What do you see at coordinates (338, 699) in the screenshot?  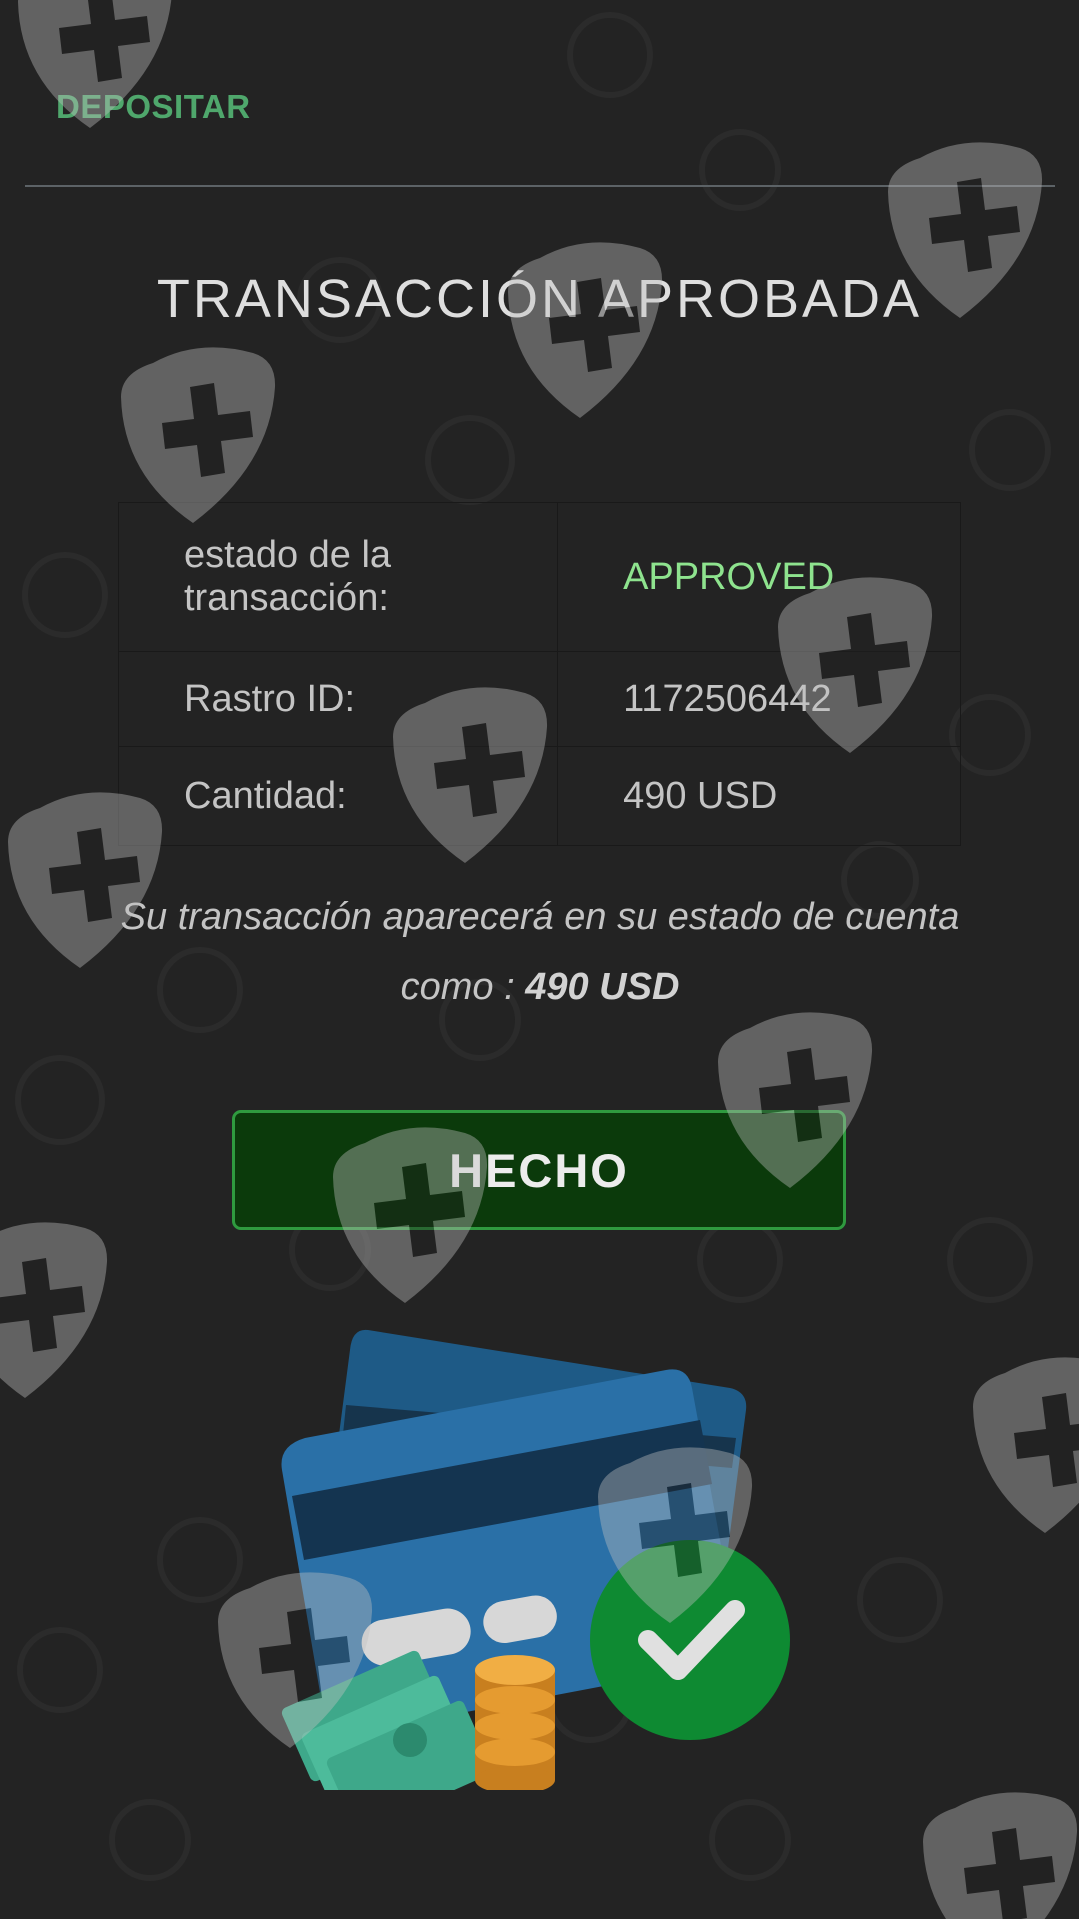 I see `trace-id-label: Rastro ID:` at bounding box center [338, 699].